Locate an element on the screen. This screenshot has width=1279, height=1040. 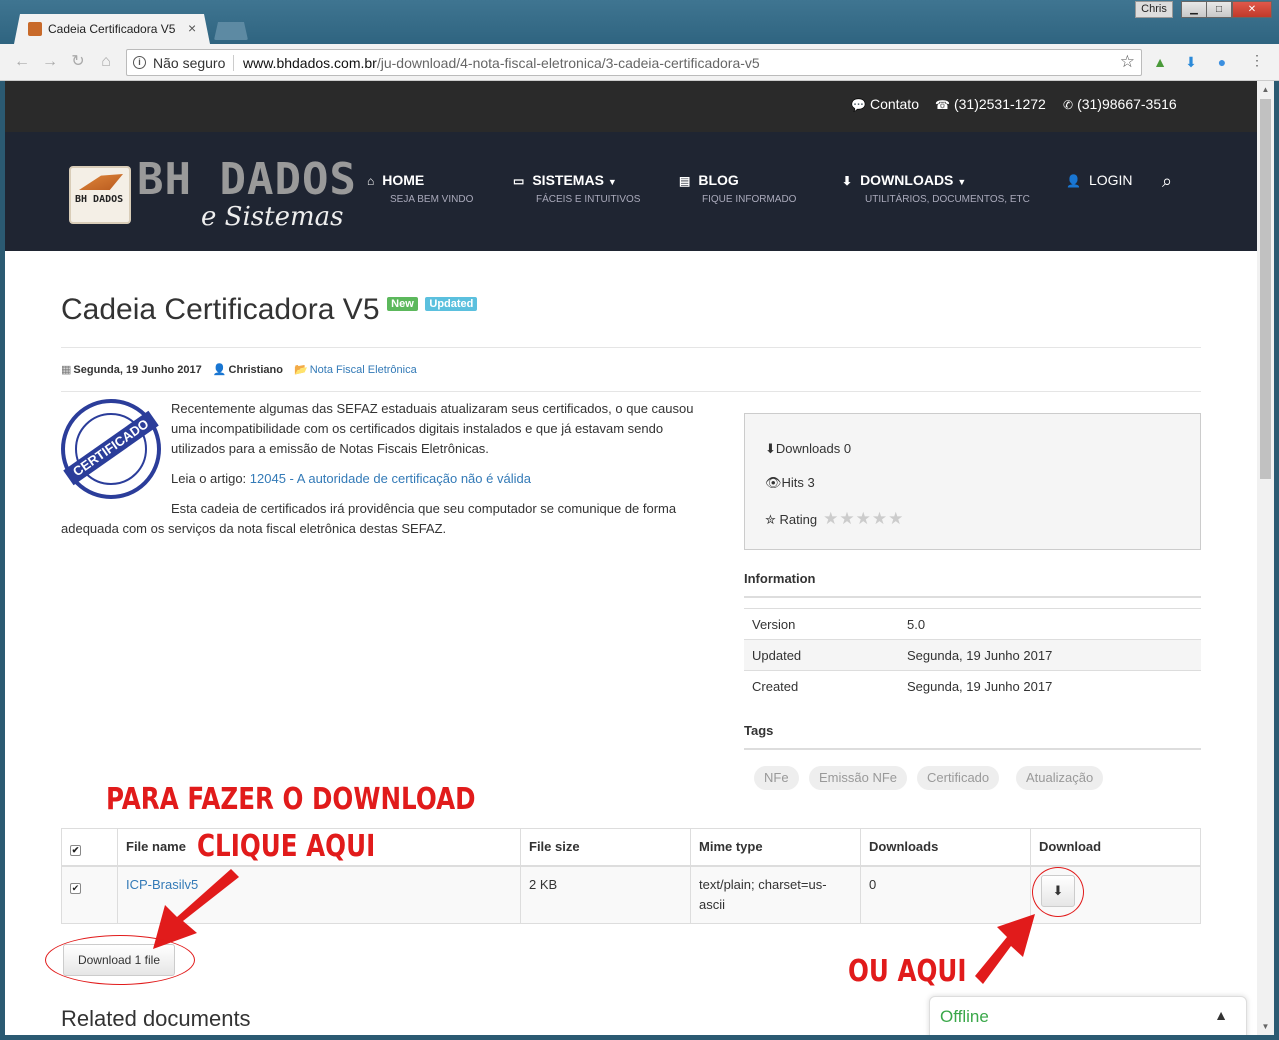
annotation-ellipse-download-icon is located at coordinates (1058, 892).